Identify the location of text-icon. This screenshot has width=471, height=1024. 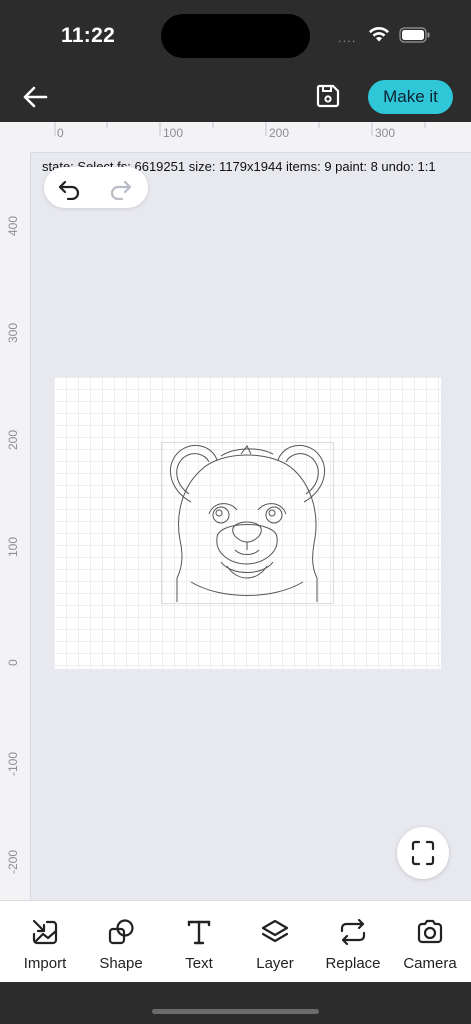
(199, 932).